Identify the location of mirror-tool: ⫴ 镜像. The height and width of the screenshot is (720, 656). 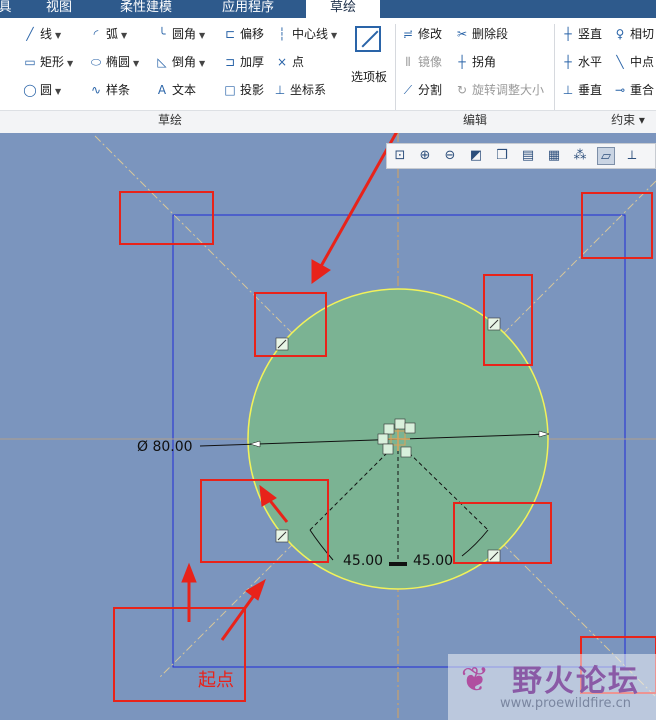
(421, 62).